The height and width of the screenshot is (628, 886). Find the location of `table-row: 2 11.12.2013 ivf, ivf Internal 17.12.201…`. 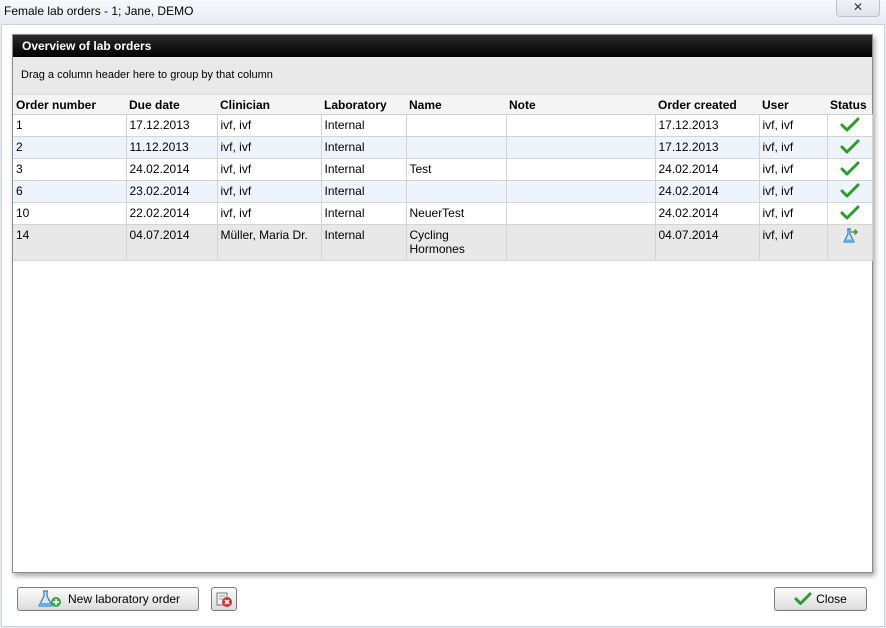

table-row: 2 11.12.2013 ivf, ivf Internal 17.12.201… is located at coordinates (443, 147).